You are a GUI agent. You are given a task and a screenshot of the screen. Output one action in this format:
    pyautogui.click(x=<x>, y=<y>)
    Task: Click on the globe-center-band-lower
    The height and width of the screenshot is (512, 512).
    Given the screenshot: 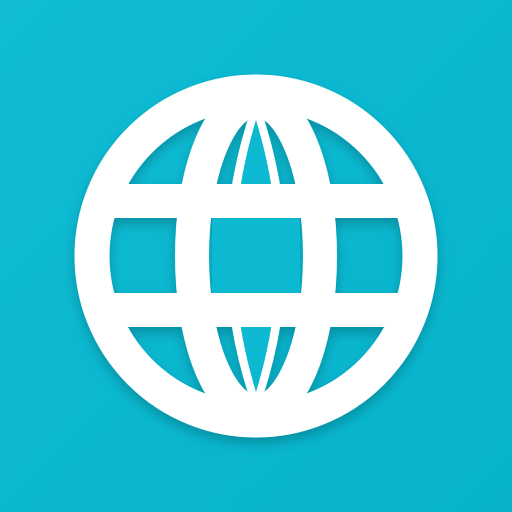 What is the action you would take?
    pyautogui.click(x=256, y=310)
    